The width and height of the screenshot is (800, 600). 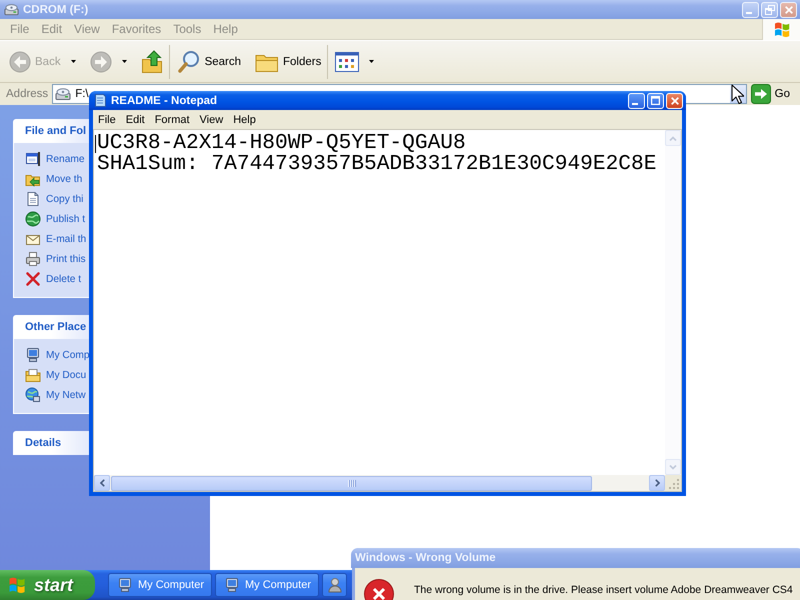 What do you see at coordinates (426, 558) in the screenshot?
I see `window-title: Windows - Wrong Volume` at bounding box center [426, 558].